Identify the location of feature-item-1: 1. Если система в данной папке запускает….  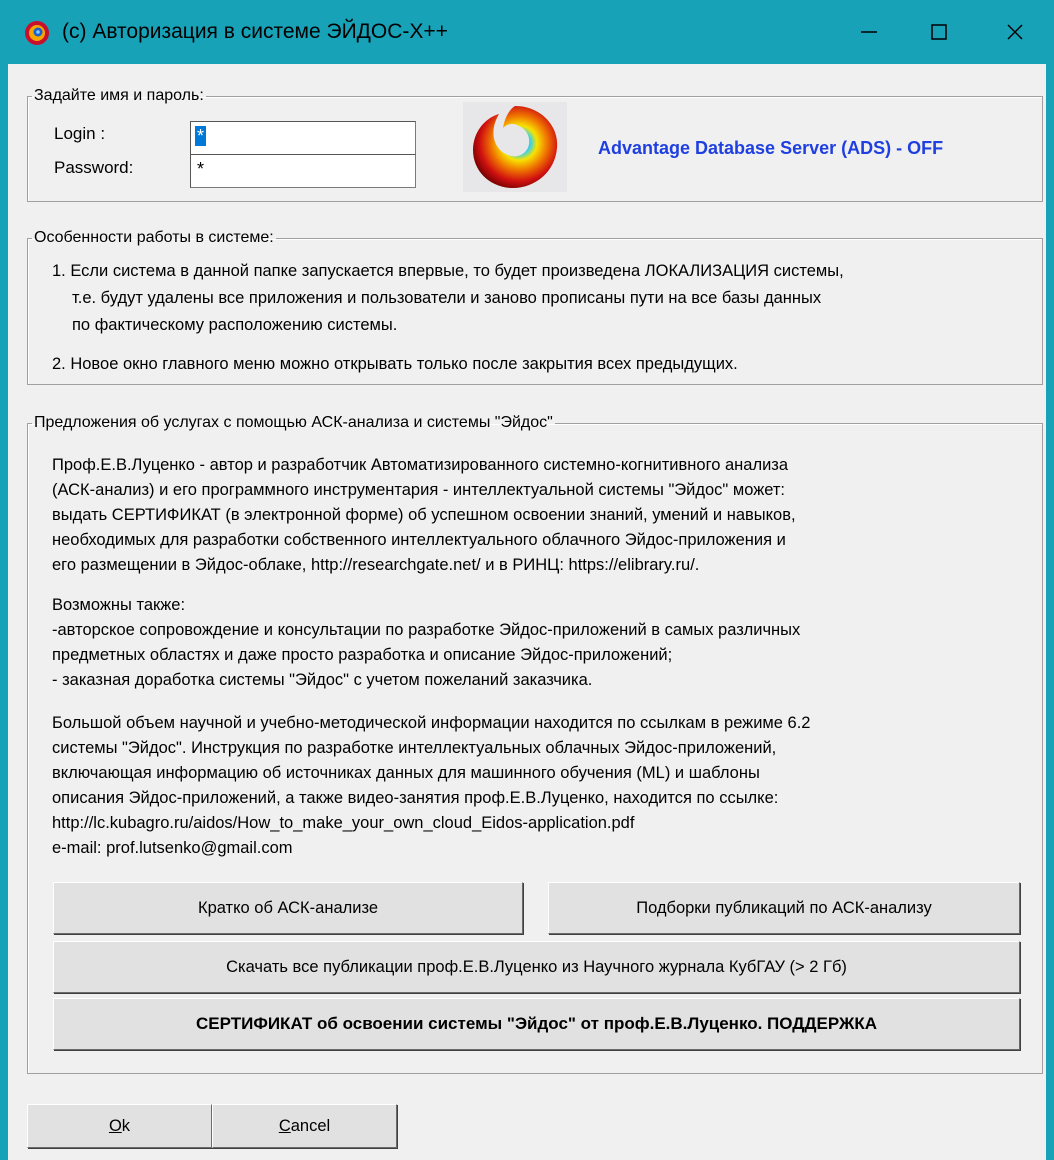
(448, 298).